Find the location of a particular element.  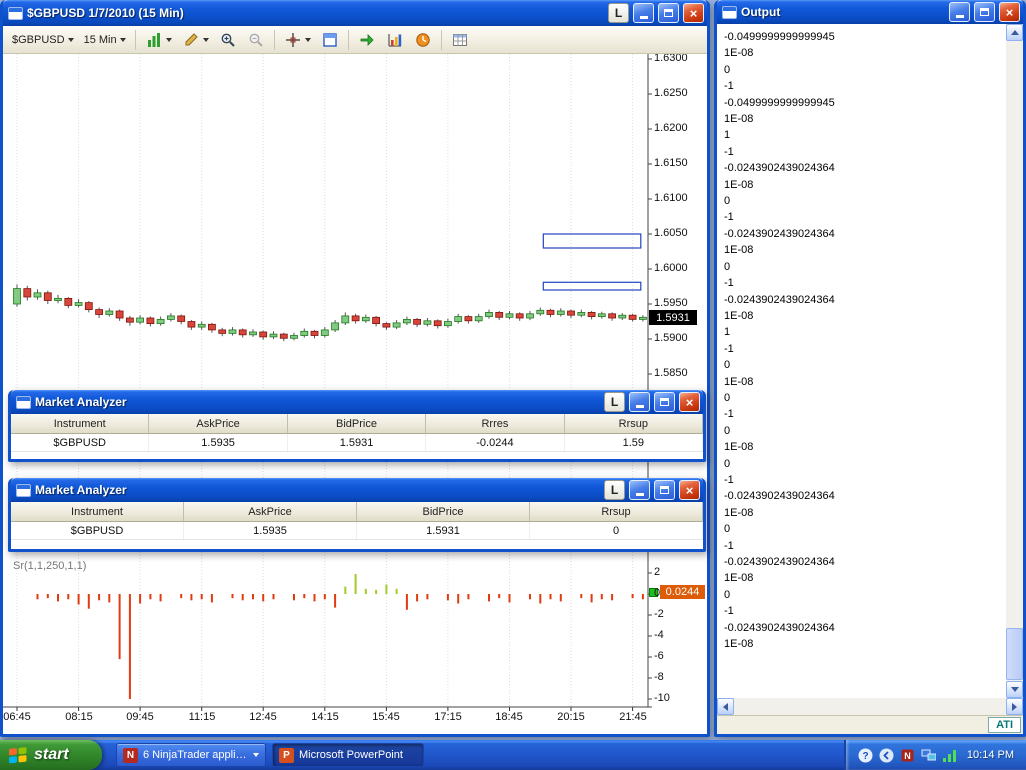

chart-panel-button is located at coordinates (330, 40).